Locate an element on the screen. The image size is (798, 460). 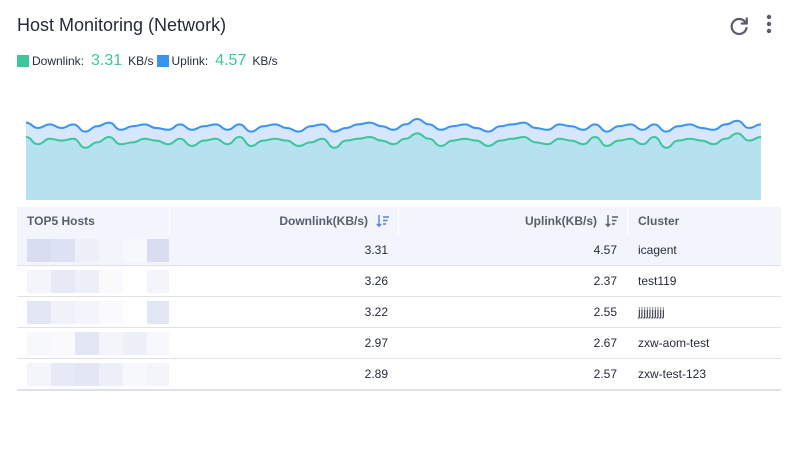
downlink-label: Downlink: is located at coordinates (58, 61).